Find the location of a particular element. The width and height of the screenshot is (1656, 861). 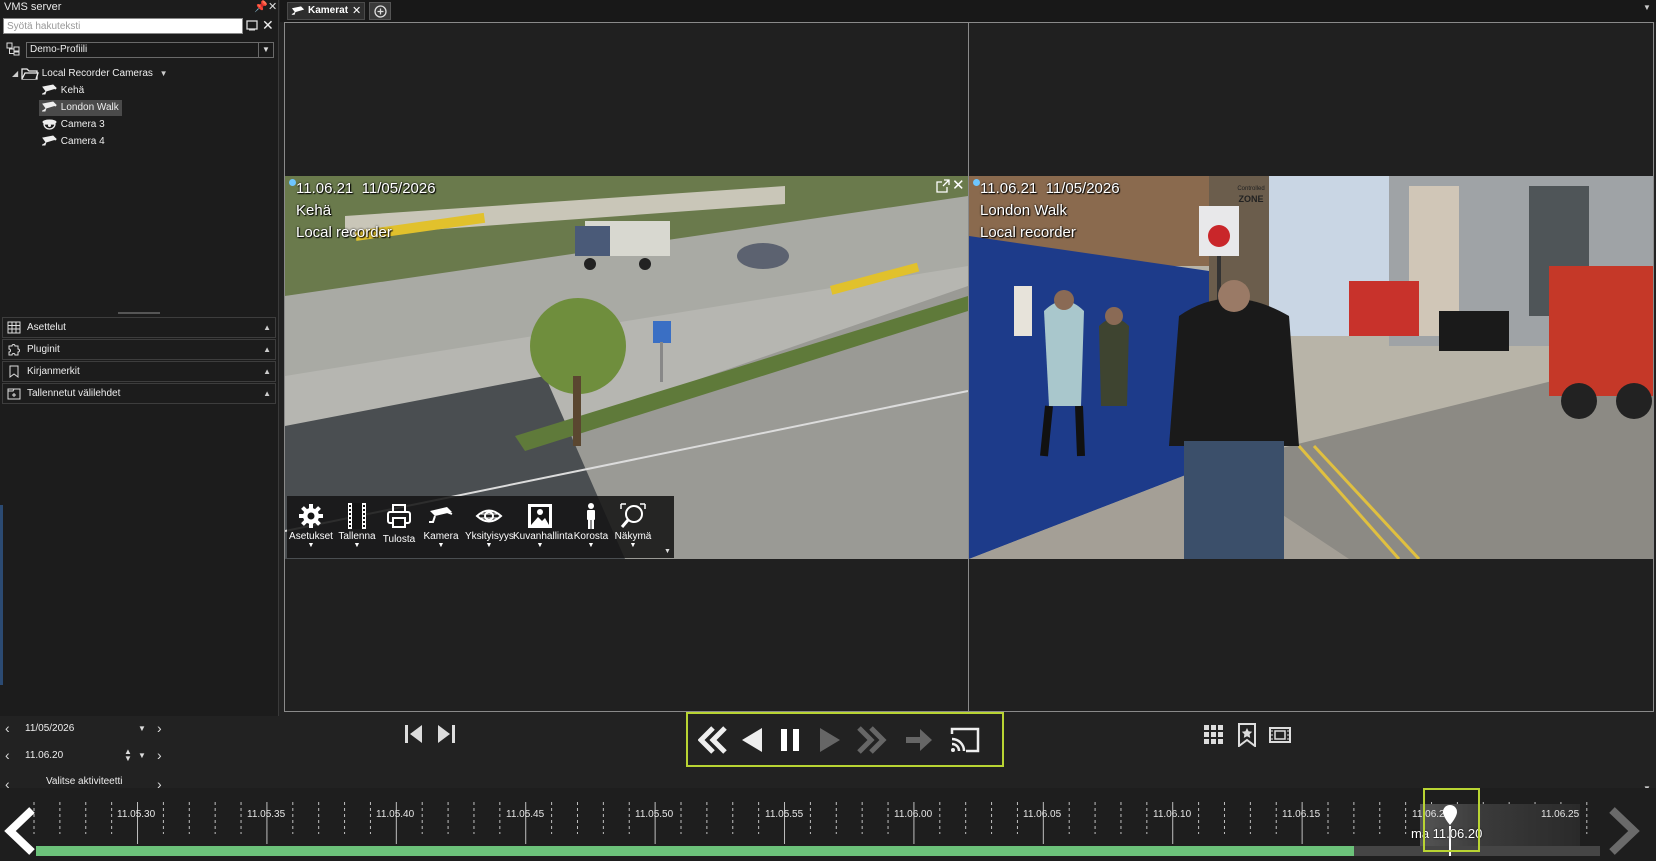

playhead-highlight is located at coordinates (1451, 820).